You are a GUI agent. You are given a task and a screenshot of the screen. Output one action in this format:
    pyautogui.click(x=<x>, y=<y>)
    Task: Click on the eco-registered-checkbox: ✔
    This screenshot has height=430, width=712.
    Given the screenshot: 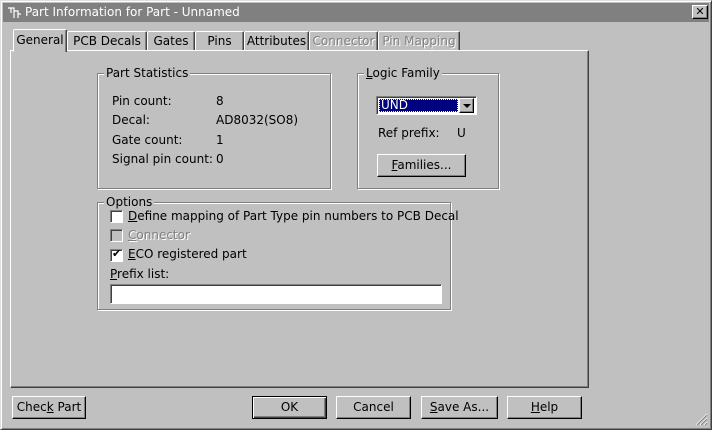 What is the action you would take?
    pyautogui.click(x=116, y=254)
    